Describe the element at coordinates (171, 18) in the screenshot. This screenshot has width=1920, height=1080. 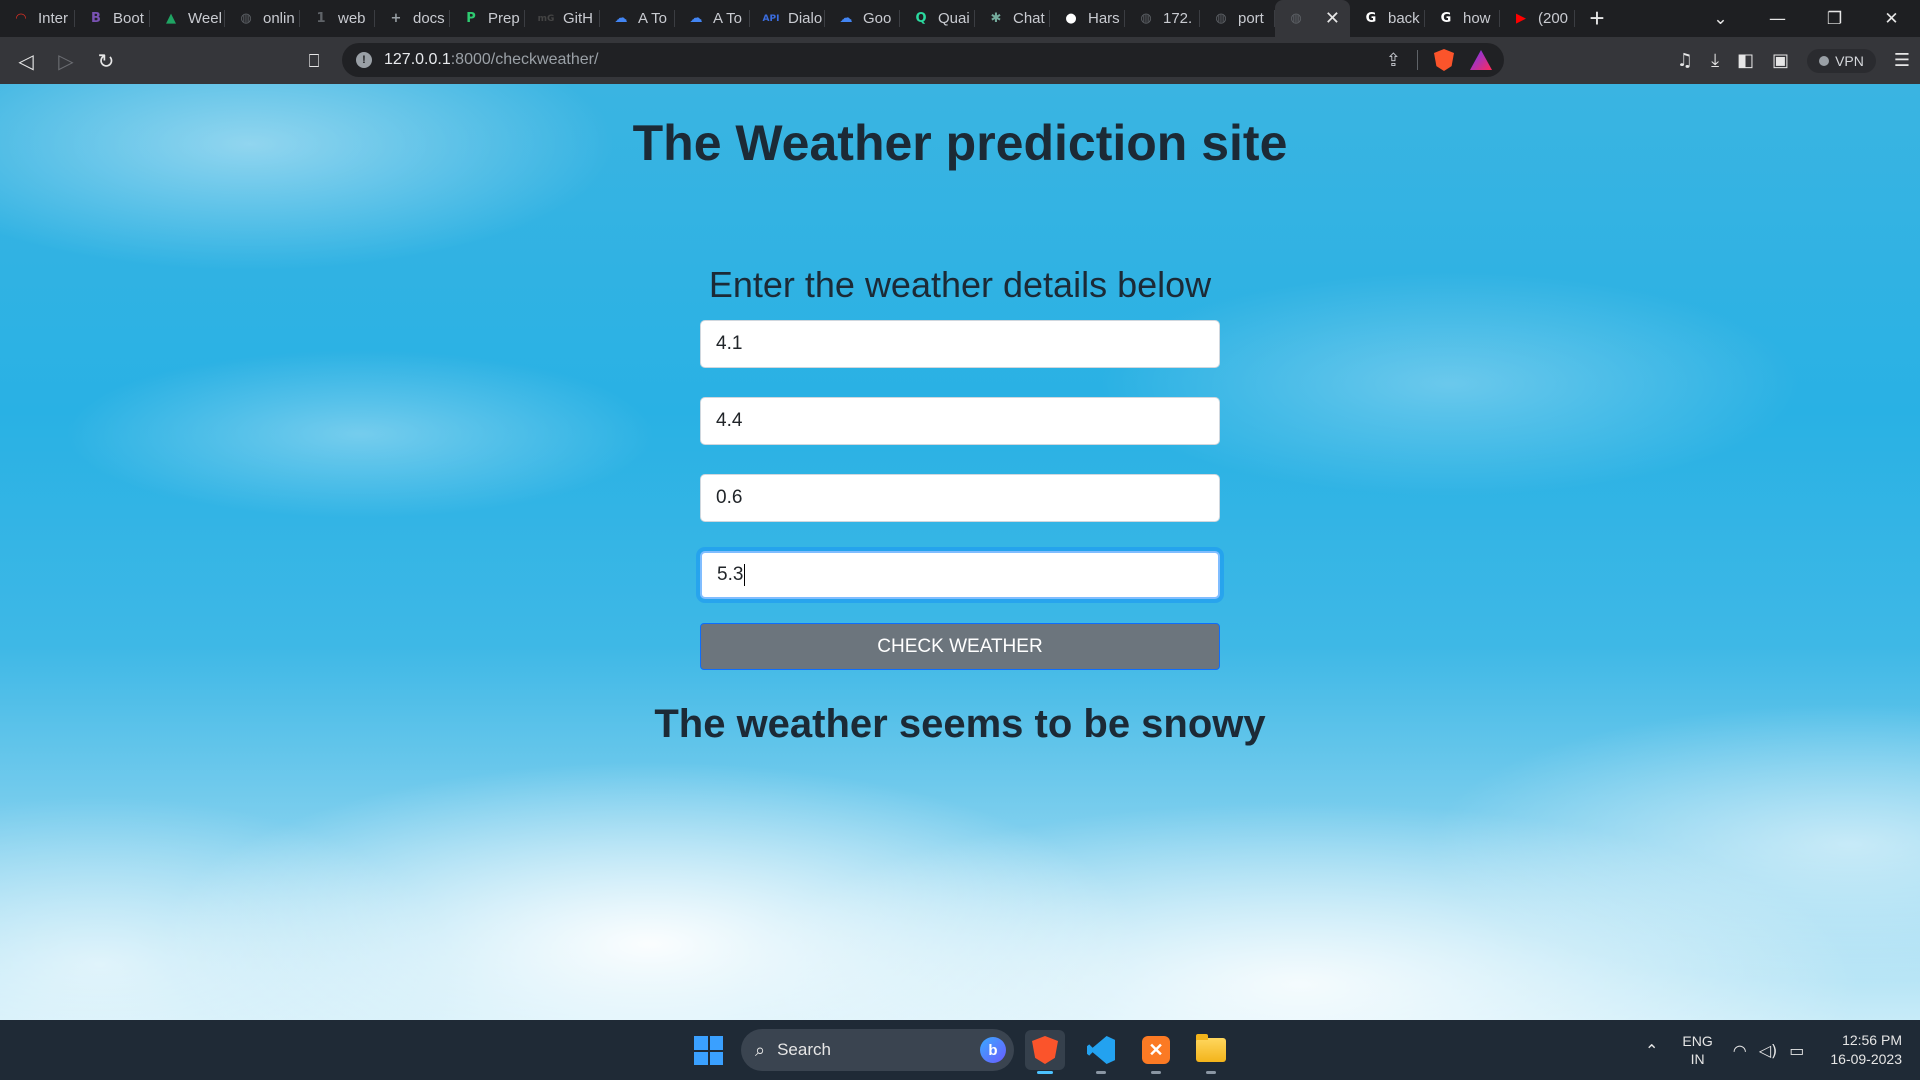
I see `google-drive-icon: ▲` at that location.